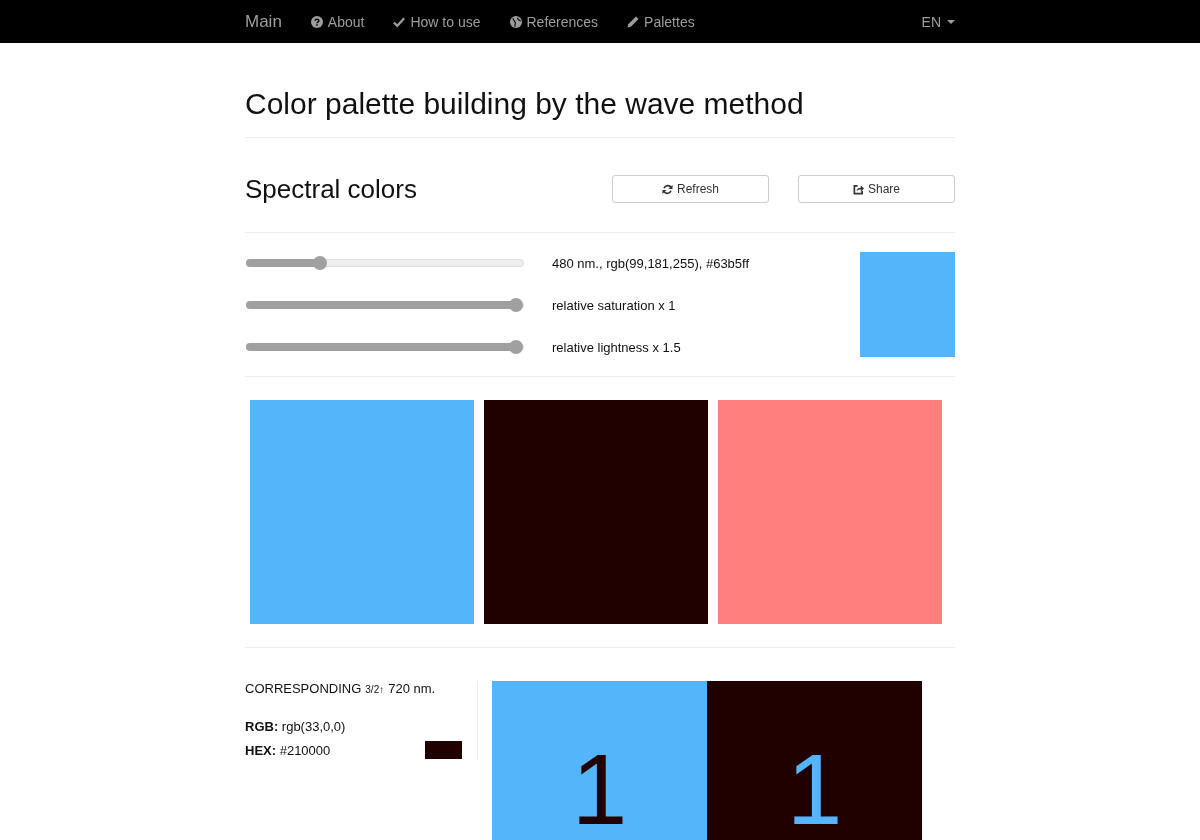 The width and height of the screenshot is (1200, 840). Describe the element at coordinates (375, 690) in the screenshot. I see `ratio-label: 3/2↑` at that location.